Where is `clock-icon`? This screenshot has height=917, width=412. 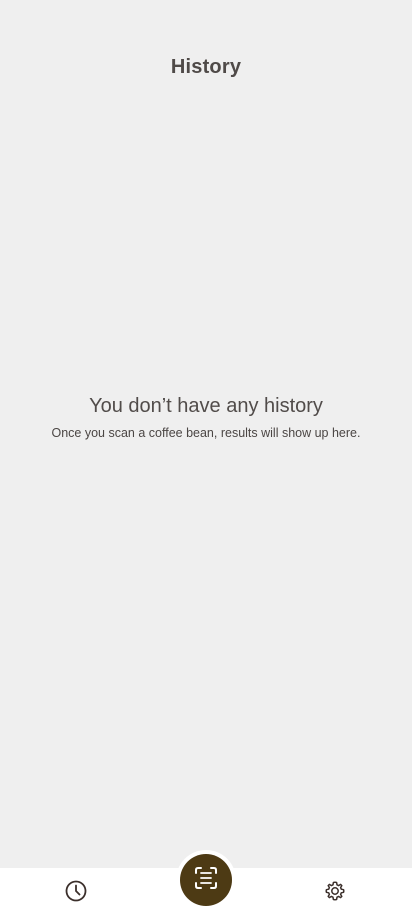 clock-icon is located at coordinates (76, 893).